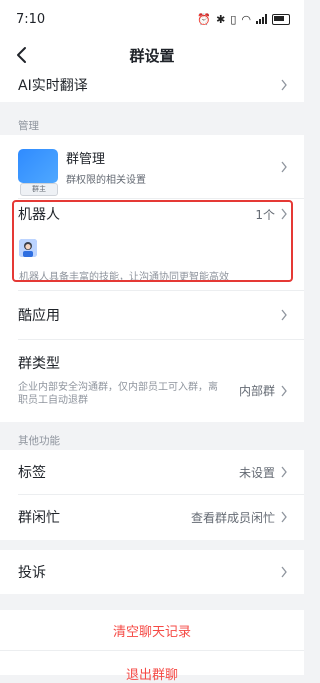 The width and height of the screenshot is (320, 683). What do you see at coordinates (28, 126) in the screenshot?
I see `section-title-manage: 管理` at bounding box center [28, 126].